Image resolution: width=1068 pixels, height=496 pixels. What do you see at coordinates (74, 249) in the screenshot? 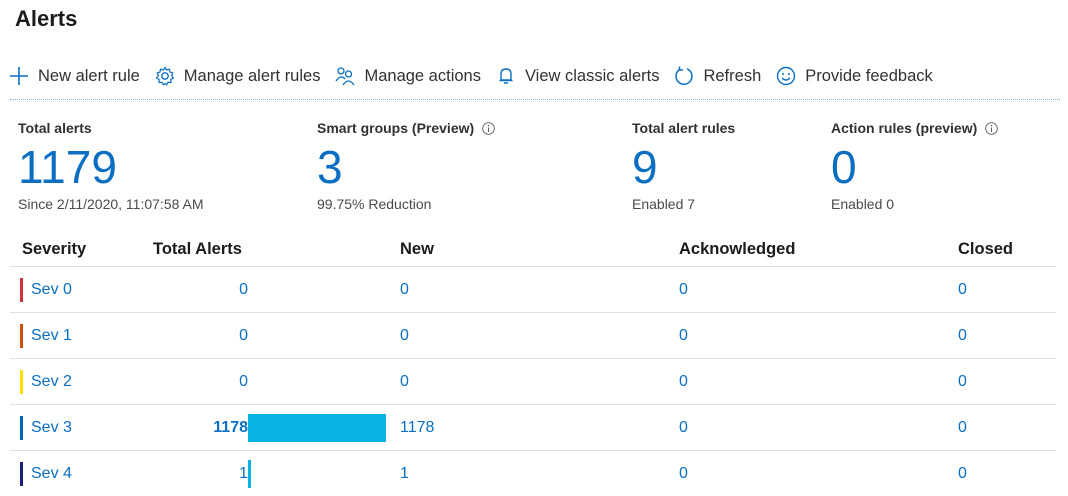
I see `severity-header: Severity` at bounding box center [74, 249].